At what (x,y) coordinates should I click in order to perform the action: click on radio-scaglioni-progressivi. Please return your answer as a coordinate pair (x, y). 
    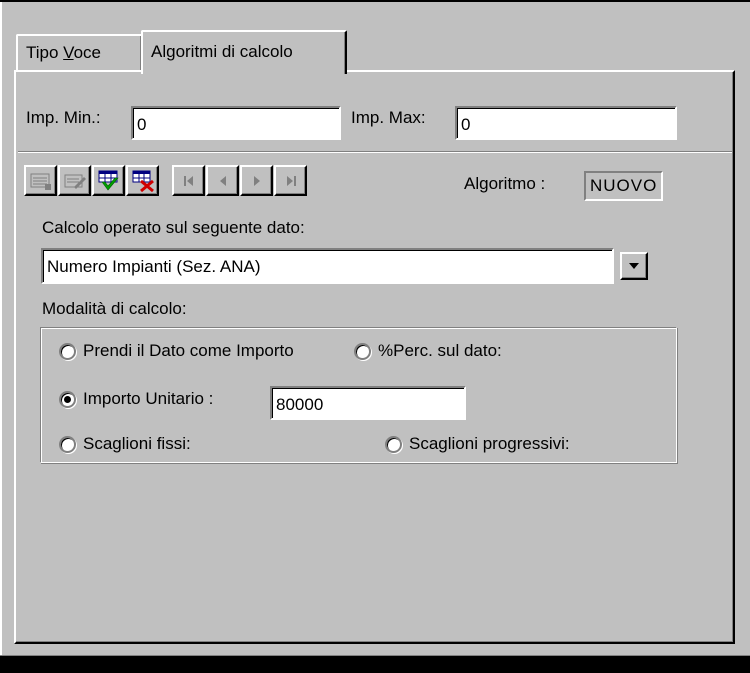
    Looking at the image, I should click on (393, 444).